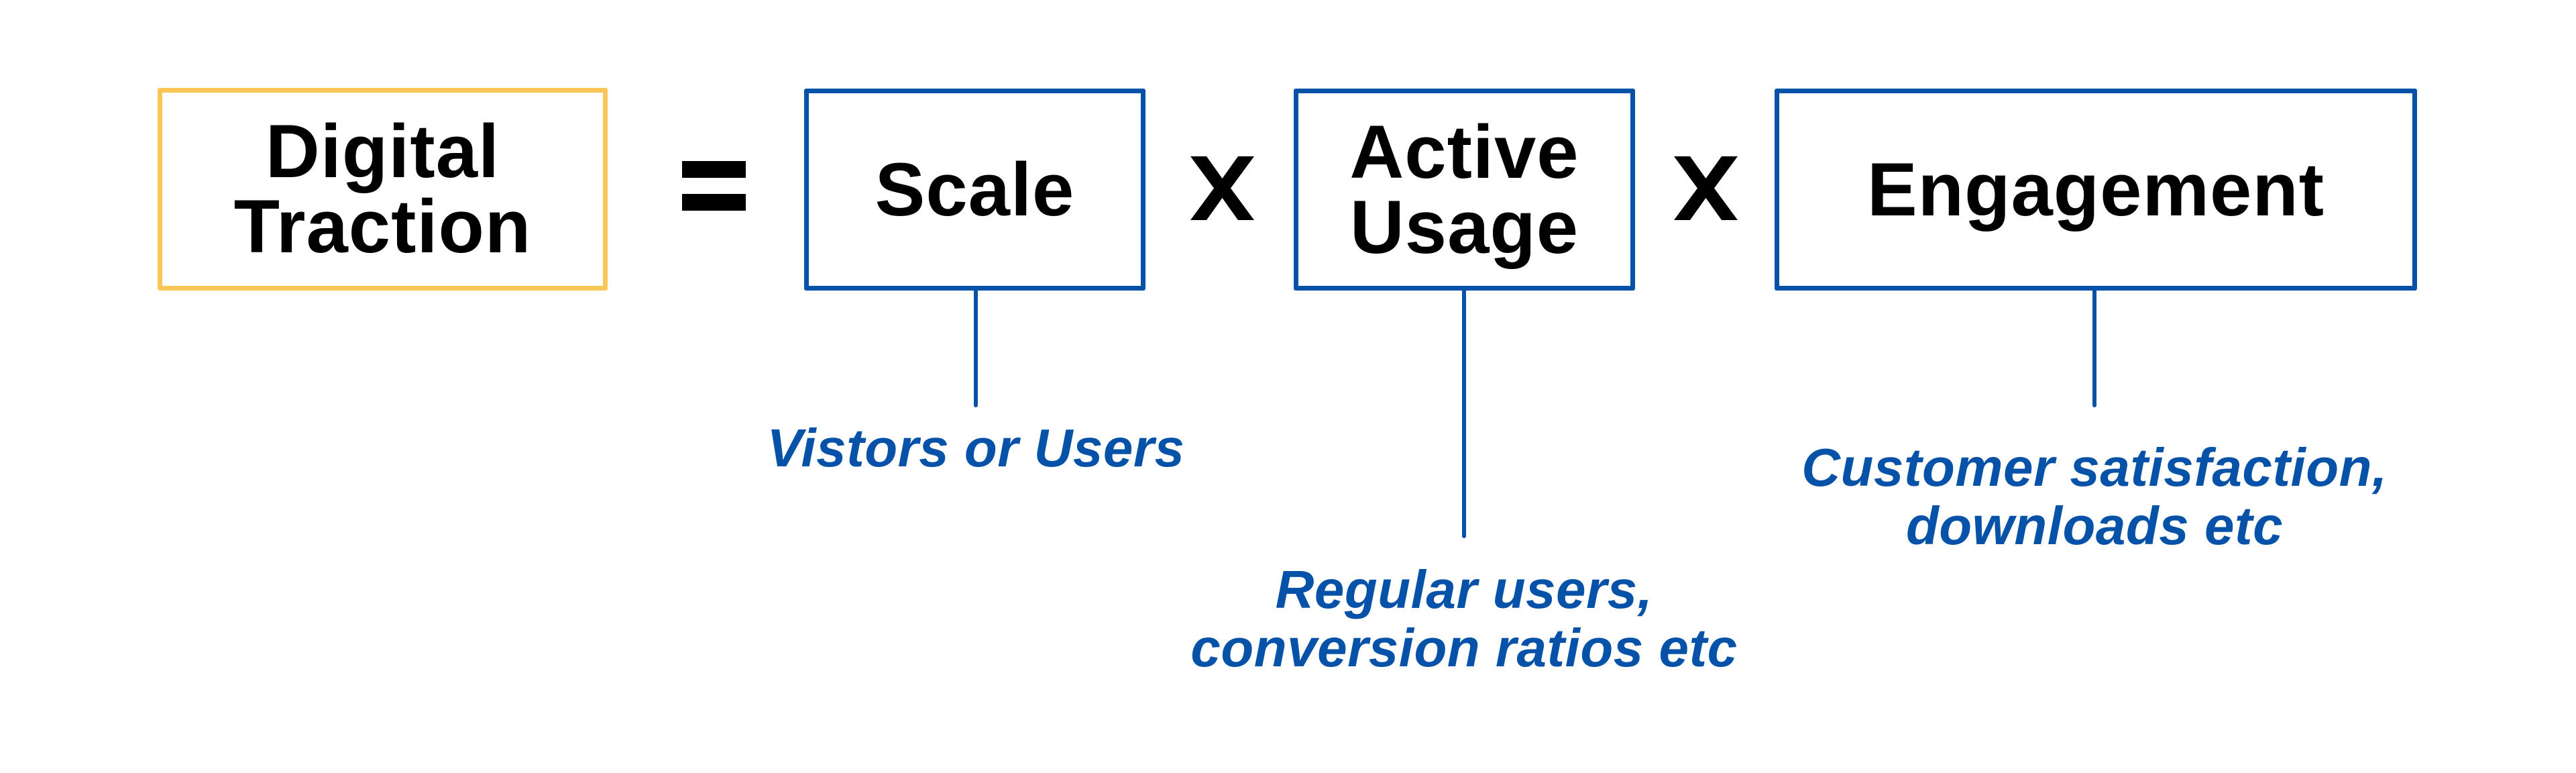 The width and height of the screenshot is (2576, 773). I want to click on equals-bar-top, so click(714, 169).